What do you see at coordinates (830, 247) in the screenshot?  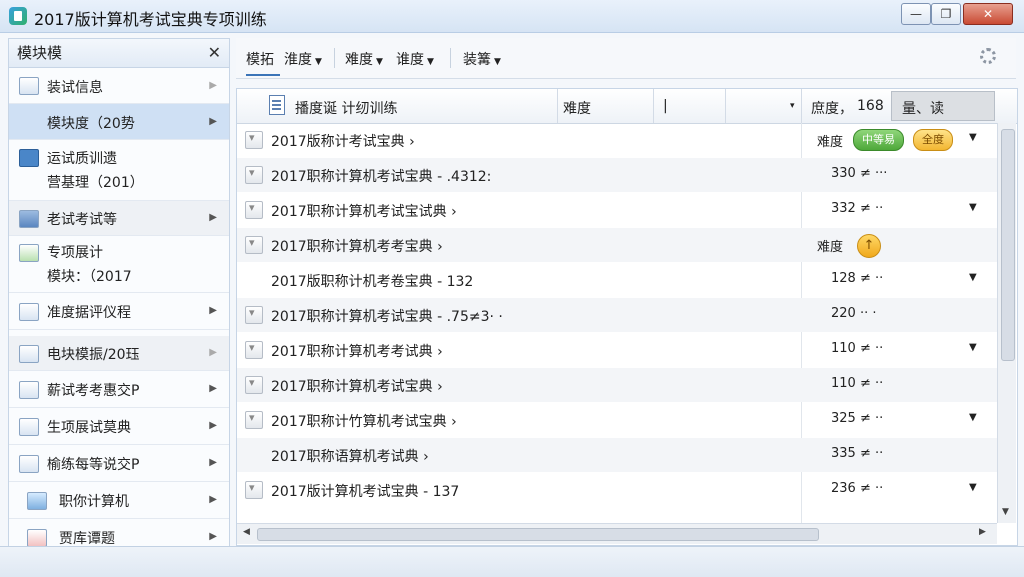 I see `row-value: 难度` at bounding box center [830, 247].